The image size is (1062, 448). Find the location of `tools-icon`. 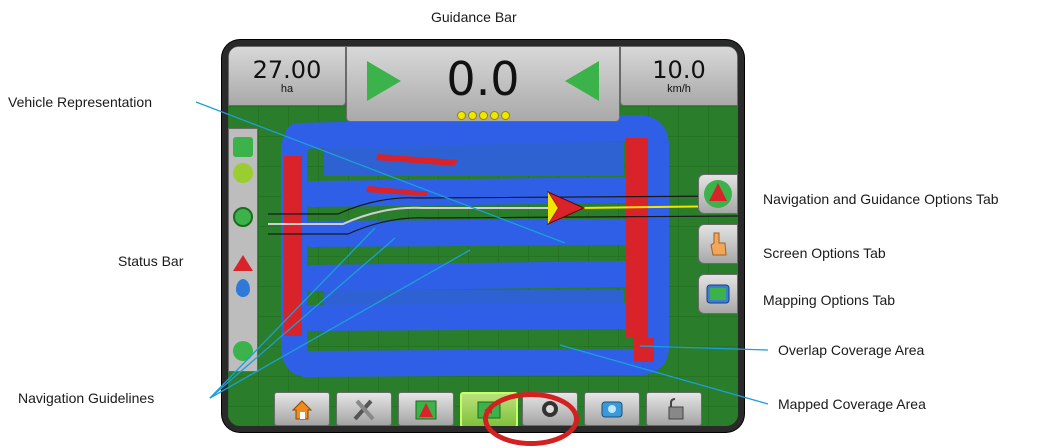

tools-icon is located at coordinates (364, 410).